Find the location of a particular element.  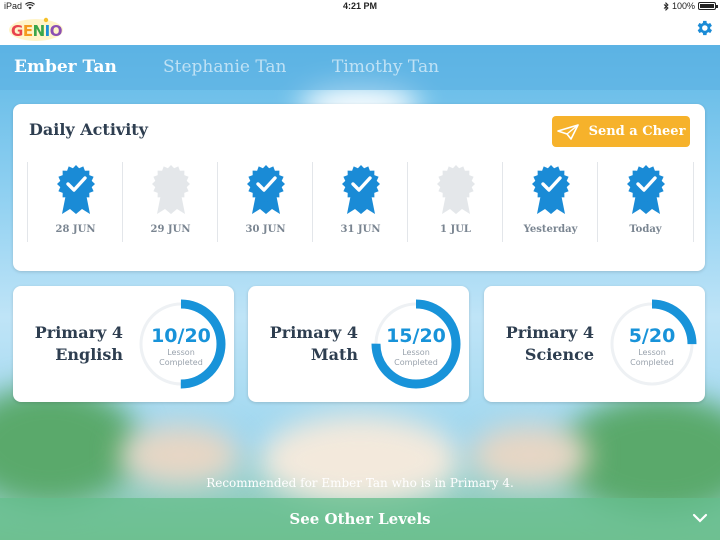

status-time: 4:21 PM is located at coordinates (359, 6).